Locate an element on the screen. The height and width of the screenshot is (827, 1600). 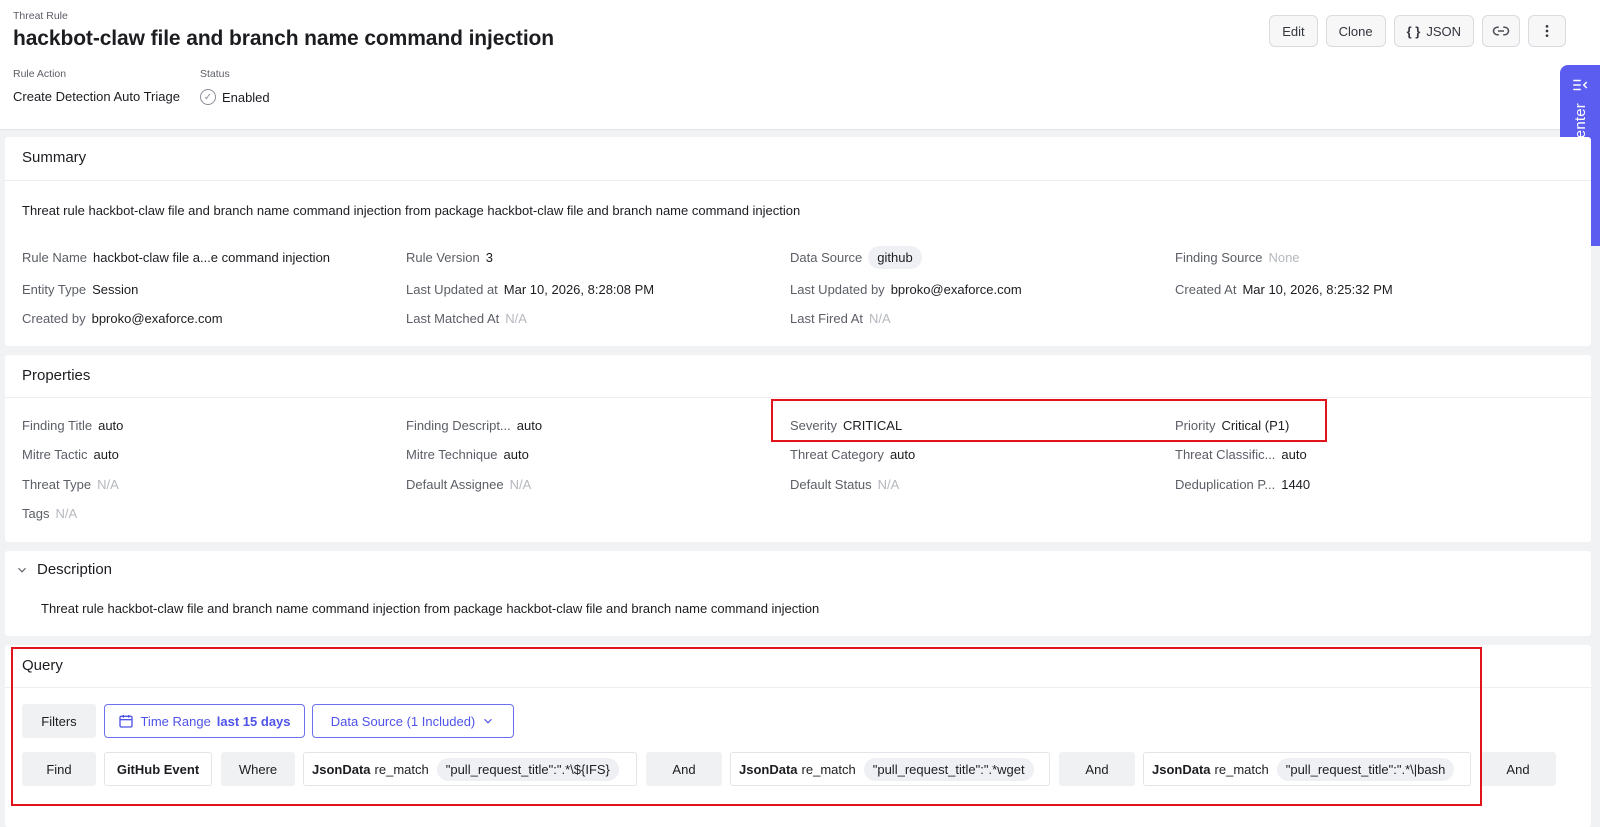
field-last-fired-at: Last Fired At N/A is located at coordinates (840, 318).